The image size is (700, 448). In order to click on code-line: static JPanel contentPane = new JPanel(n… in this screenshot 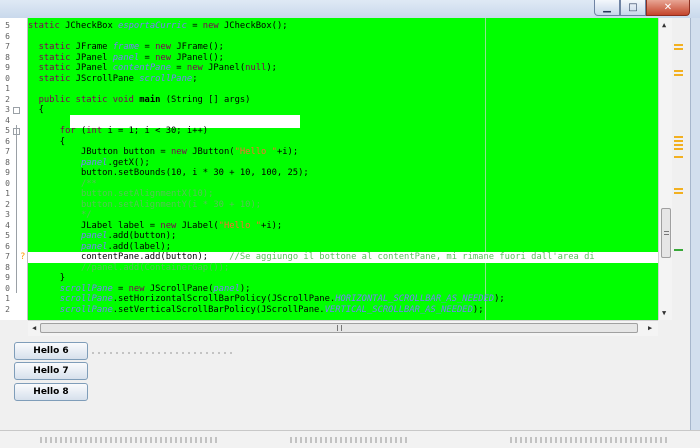, I will do `click(343, 68)`.